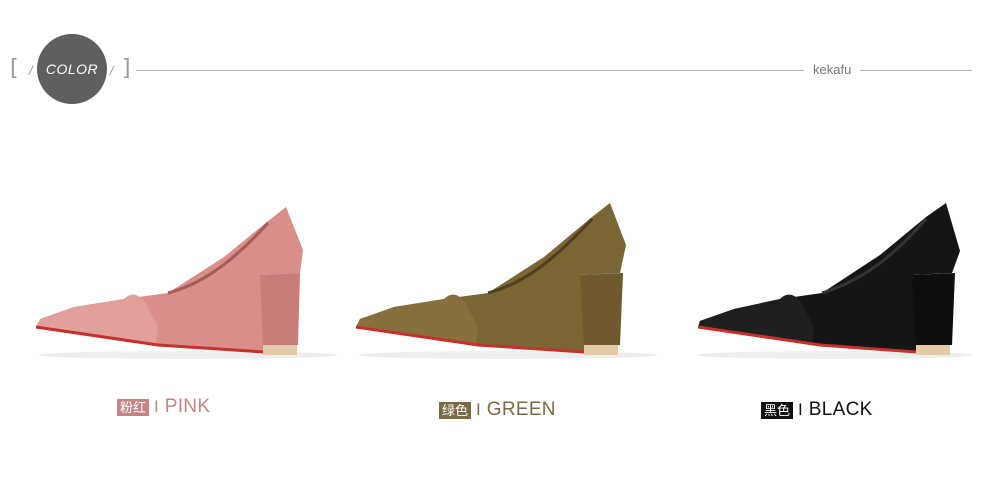 The image size is (990, 484). Describe the element at coordinates (112, 70) in the screenshot. I see `slash-right: /` at that location.